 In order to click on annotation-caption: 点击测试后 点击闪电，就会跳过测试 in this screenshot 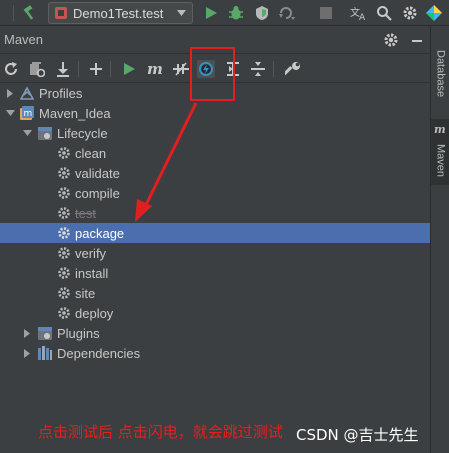, I will do `click(160, 432)`.